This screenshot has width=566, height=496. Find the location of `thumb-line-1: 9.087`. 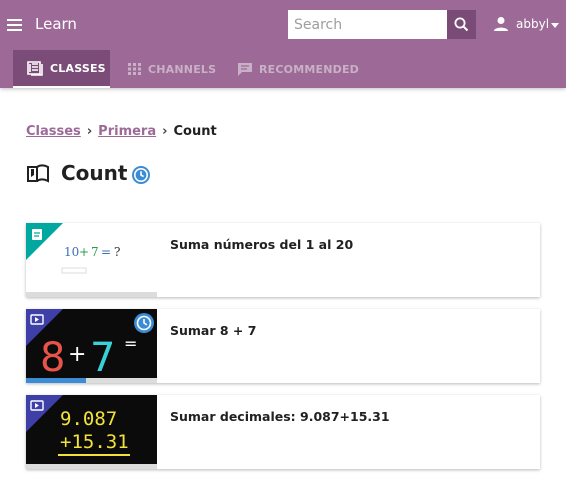

thumb-line-1: 9.087 is located at coordinates (88, 419).